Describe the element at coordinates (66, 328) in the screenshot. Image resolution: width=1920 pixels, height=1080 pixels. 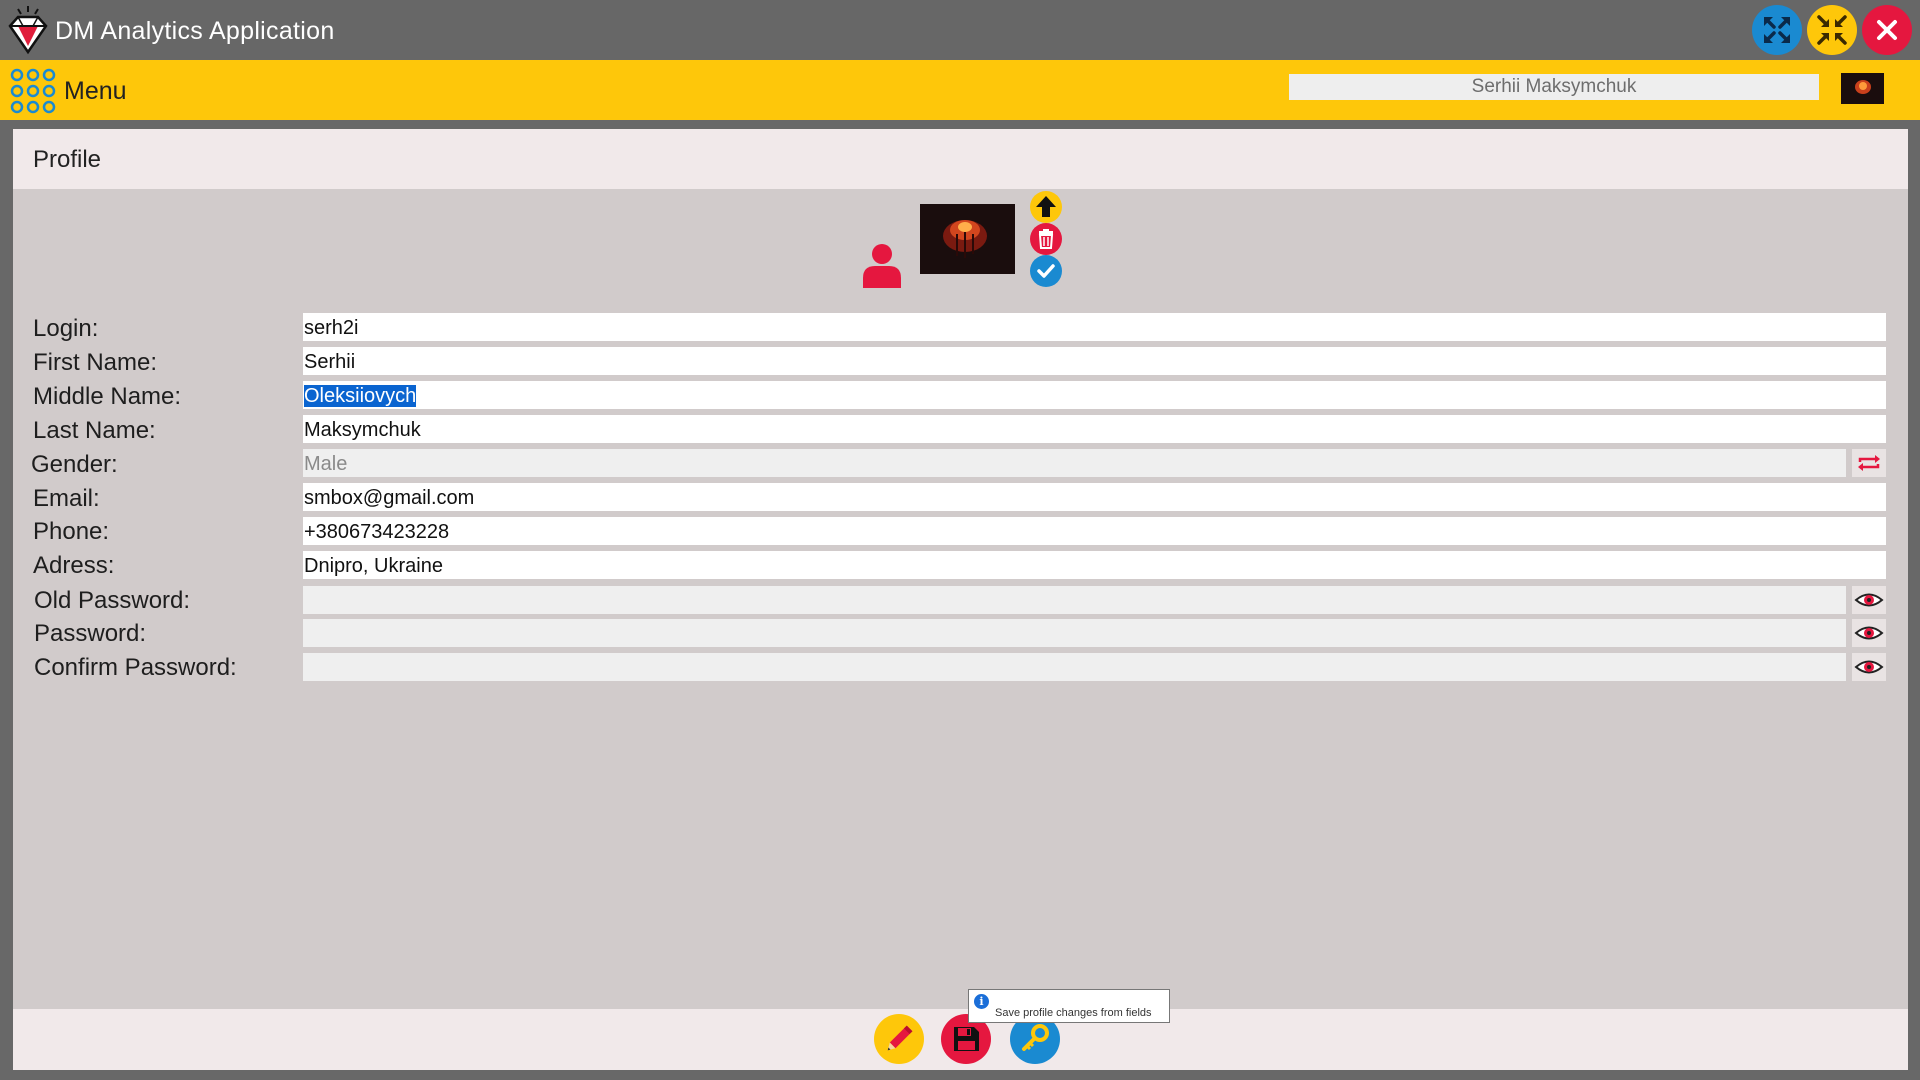
I see `login-label: Login:` at that location.